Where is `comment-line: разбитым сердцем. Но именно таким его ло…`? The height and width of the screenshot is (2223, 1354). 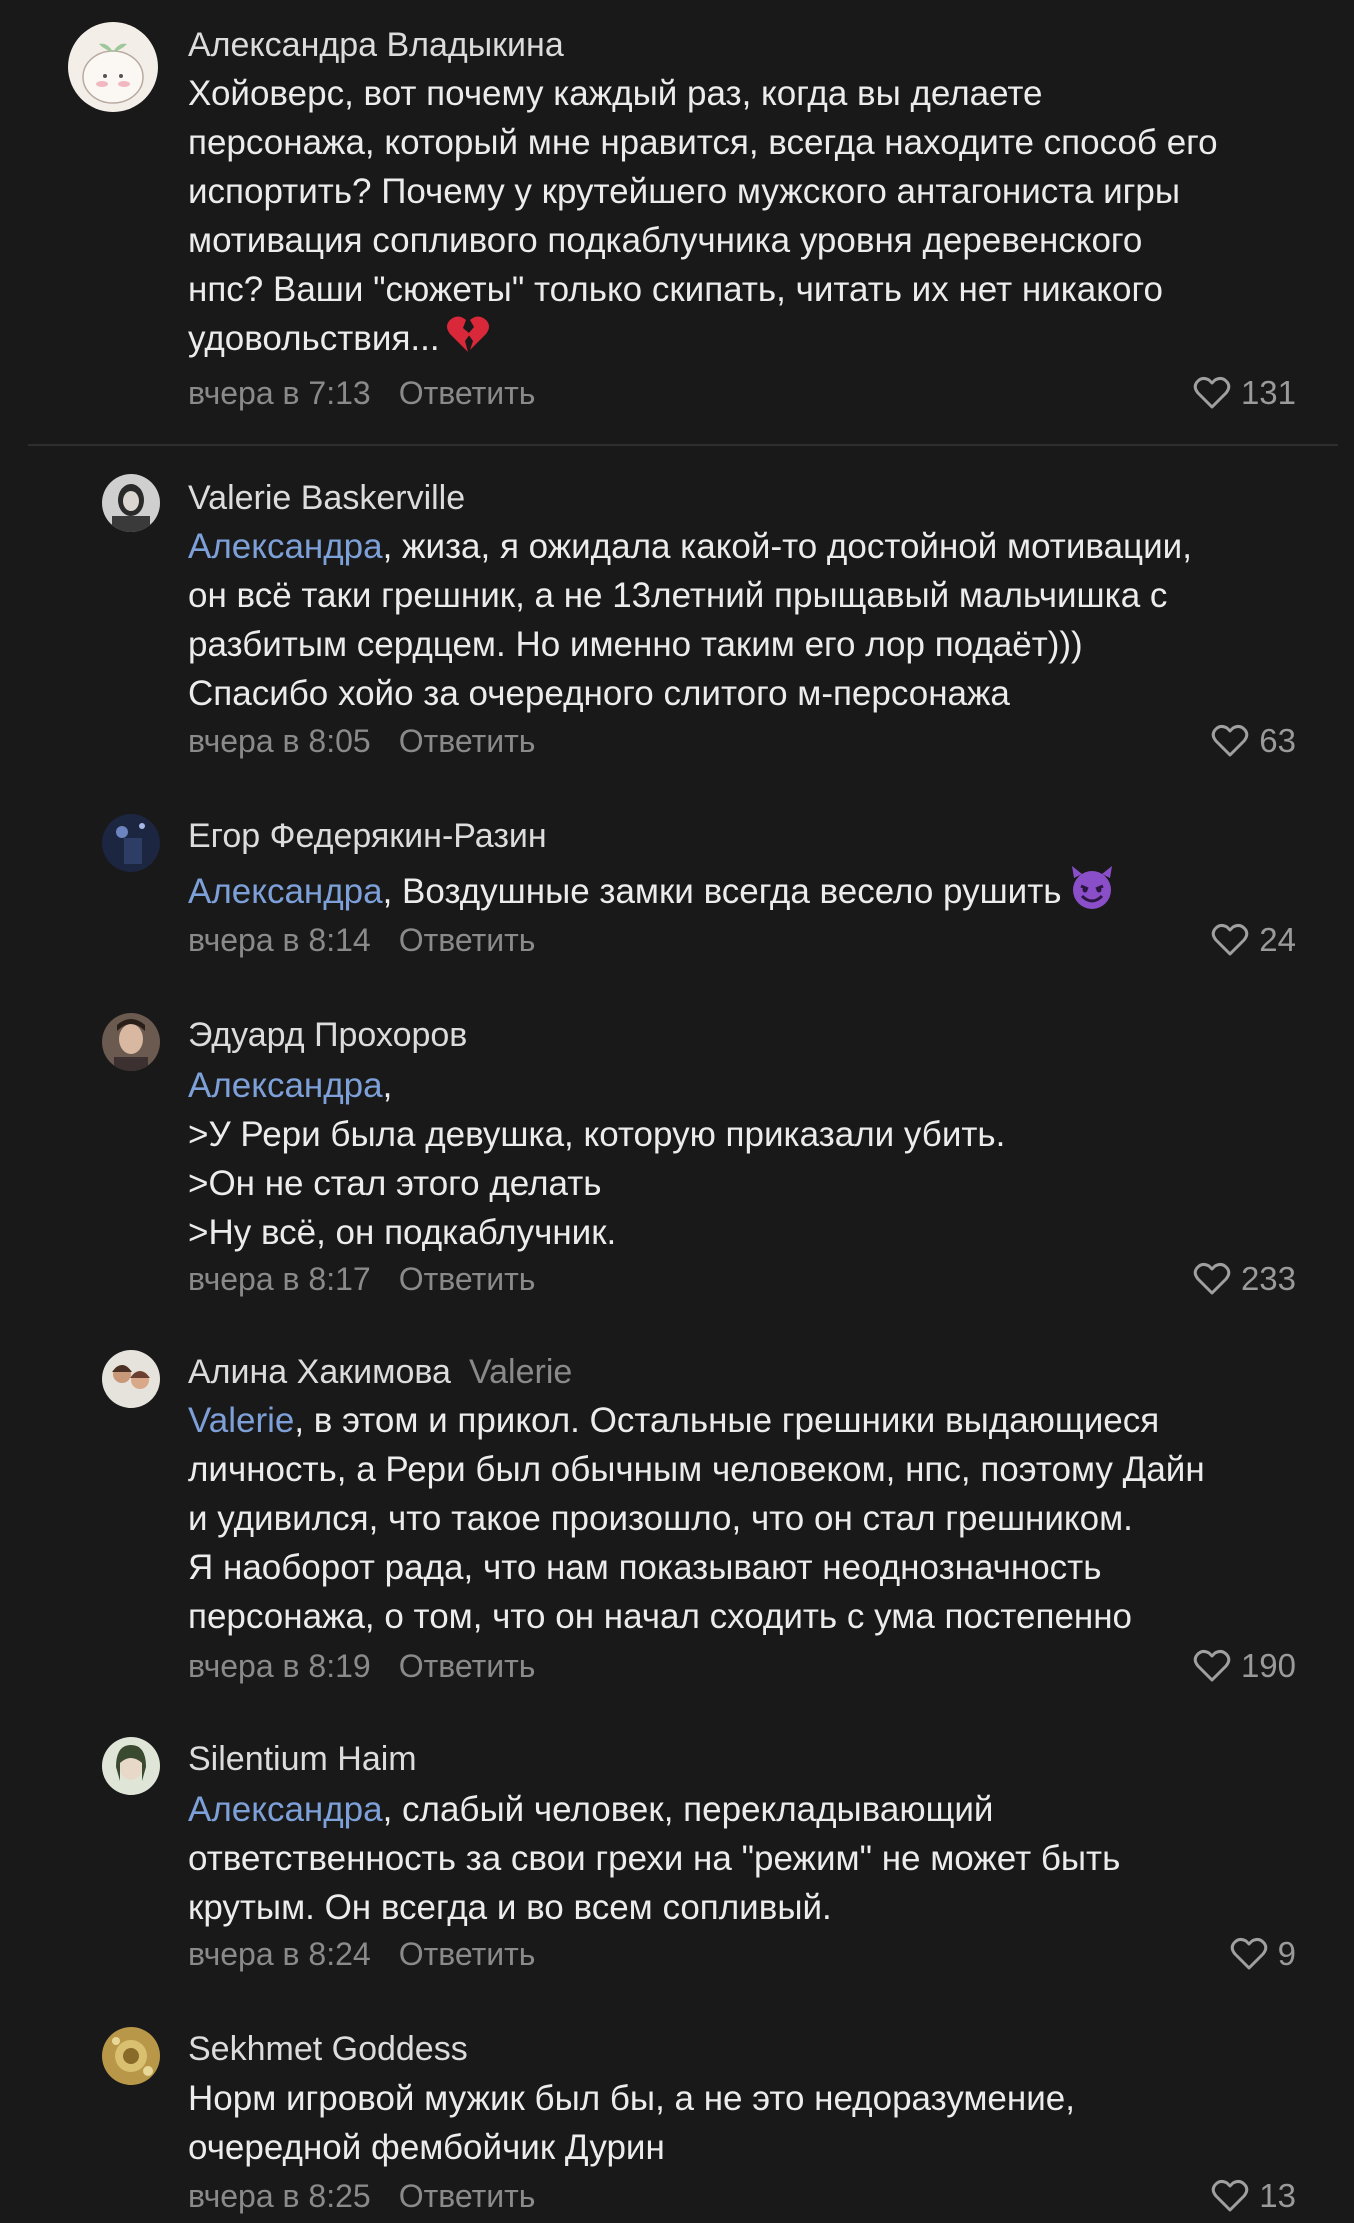 comment-line: разбитым сердцем. Но именно таким его ло… is located at coordinates (635, 644).